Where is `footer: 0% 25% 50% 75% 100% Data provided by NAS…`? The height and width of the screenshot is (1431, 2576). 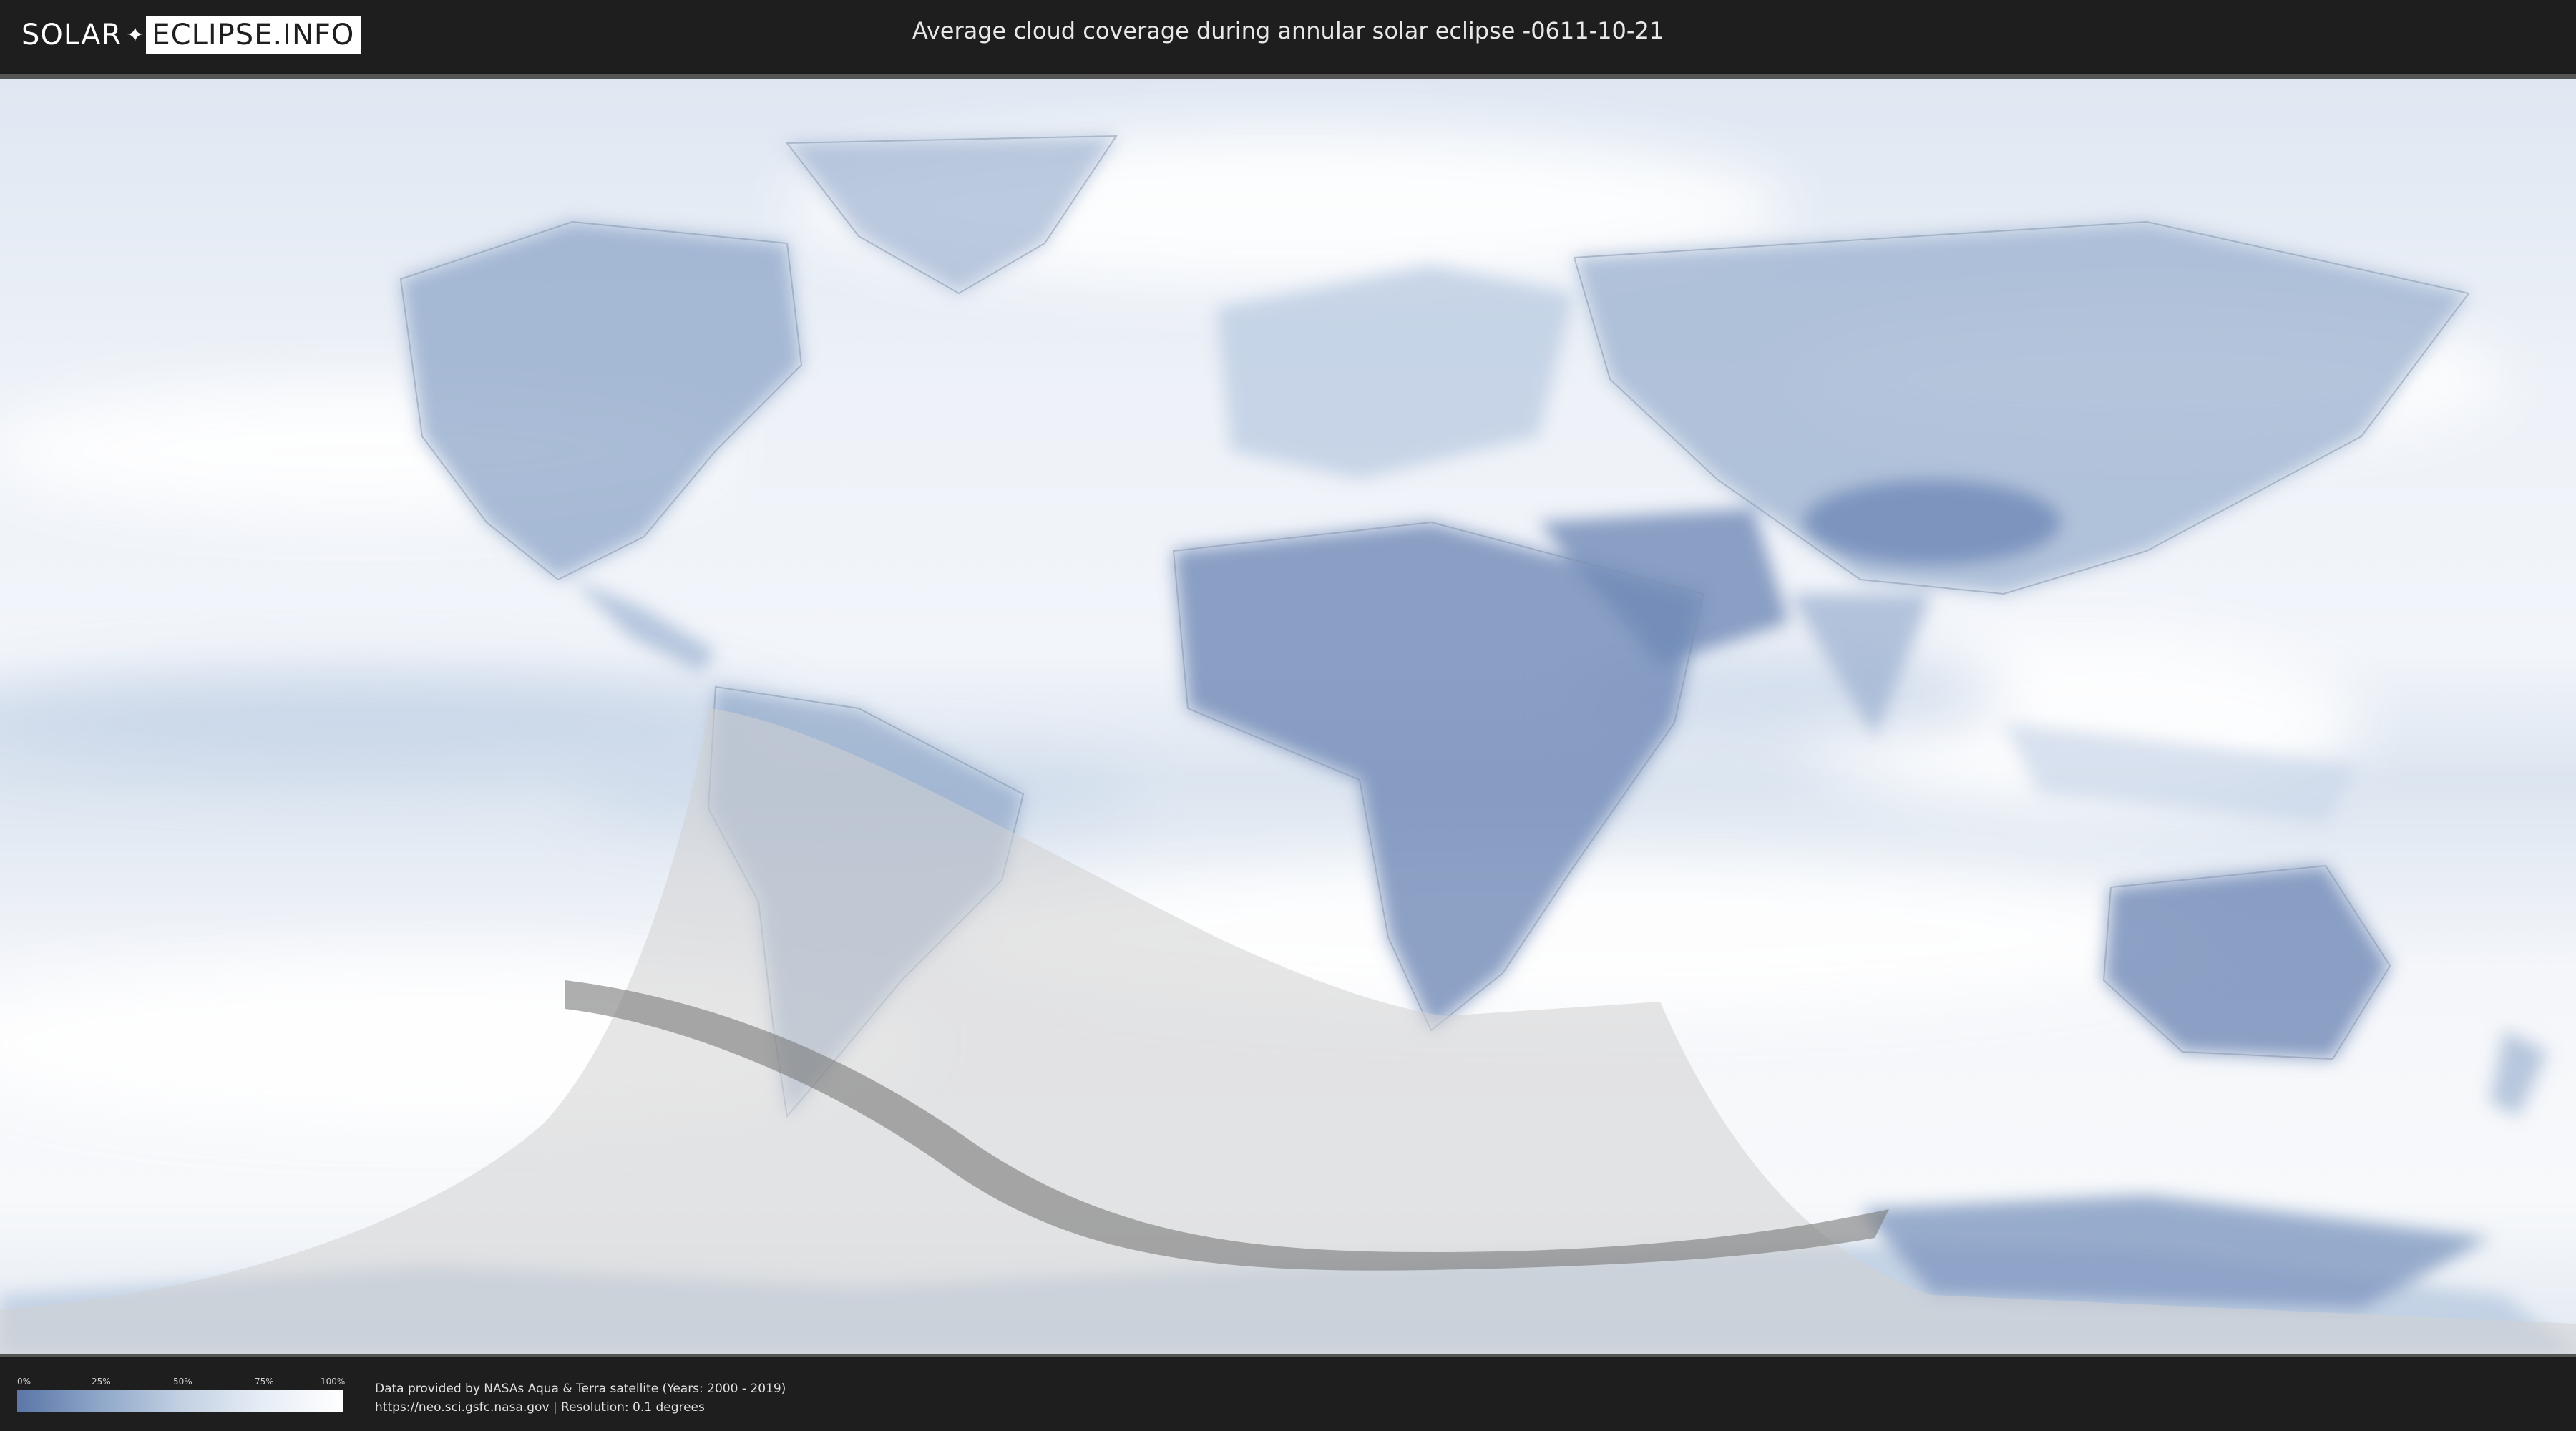
footer: 0% 25% 50% 75% 100% Data provided by NAS… is located at coordinates (1288, 1395).